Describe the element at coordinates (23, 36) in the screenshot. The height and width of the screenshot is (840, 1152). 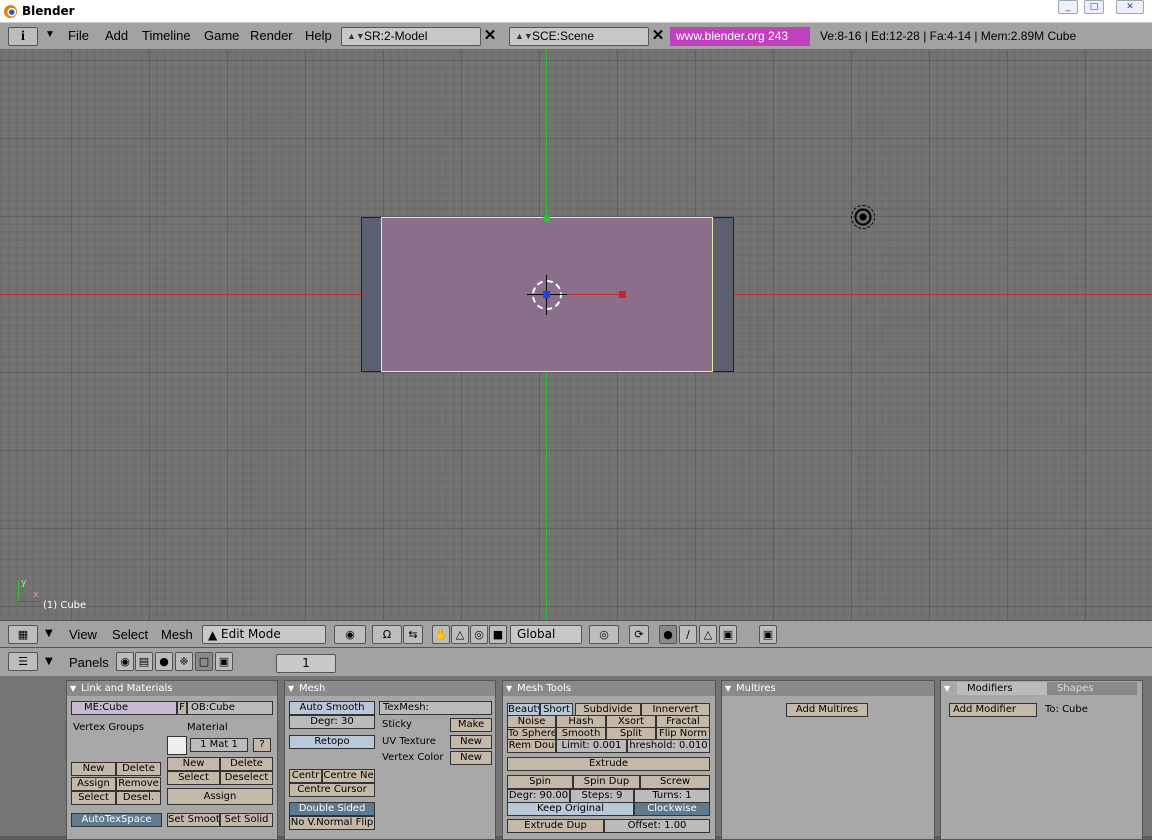
I see `window-type-icon: i` at that location.